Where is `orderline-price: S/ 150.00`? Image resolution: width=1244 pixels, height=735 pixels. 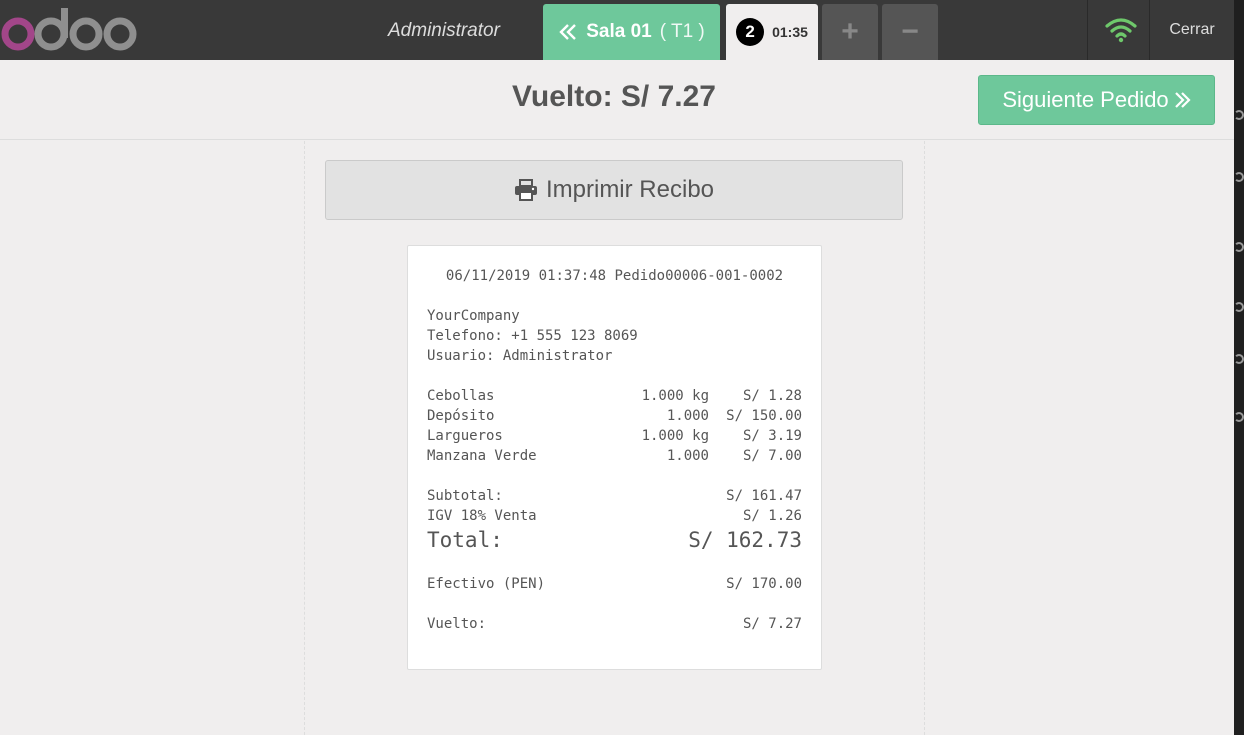 orderline-price: S/ 150.00 is located at coordinates (764, 416).